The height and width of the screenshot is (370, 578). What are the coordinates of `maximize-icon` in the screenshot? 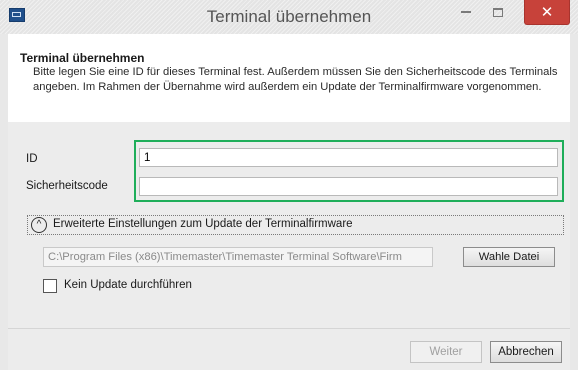 It's located at (498, 12).